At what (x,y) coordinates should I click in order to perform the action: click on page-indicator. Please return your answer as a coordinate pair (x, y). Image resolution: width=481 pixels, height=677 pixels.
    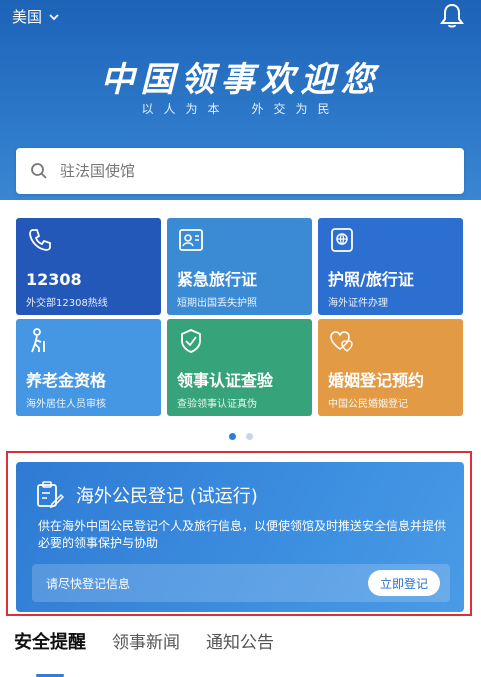
    Looking at the image, I should click on (240, 436).